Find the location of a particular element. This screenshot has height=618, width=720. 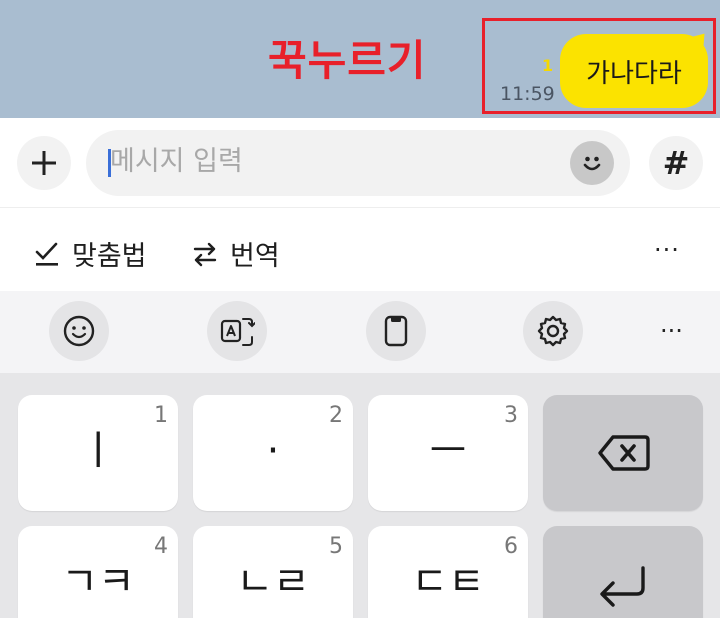

suggestion-more-button: ··· is located at coordinates (667, 250).